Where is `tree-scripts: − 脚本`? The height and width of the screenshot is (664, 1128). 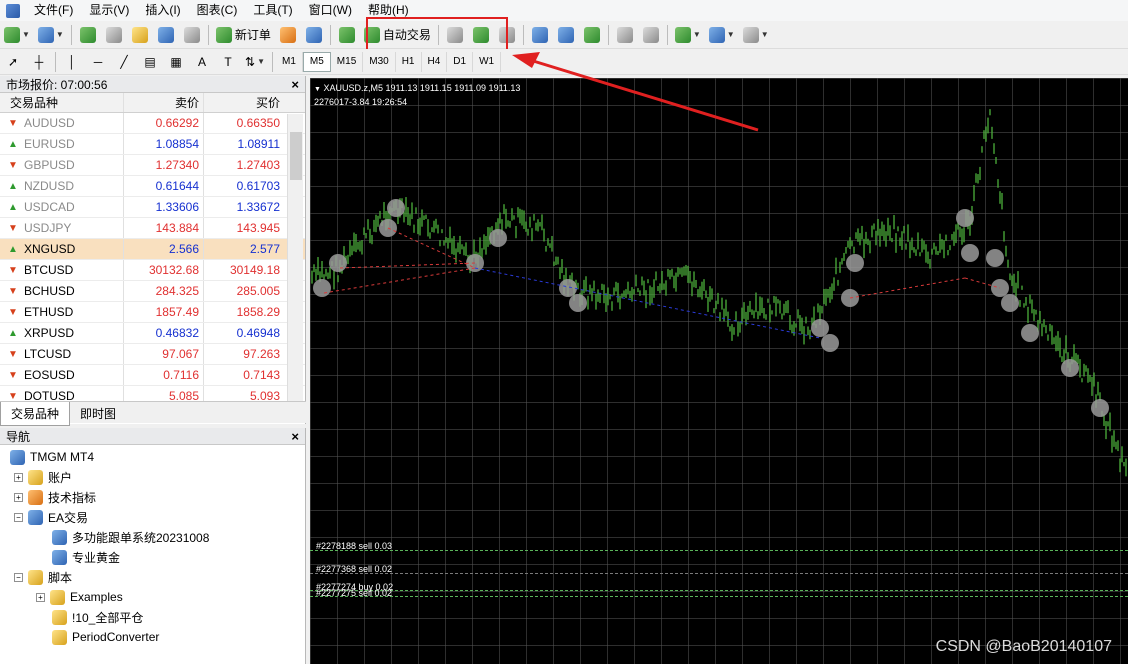
tree-scripts: − 脚本 is located at coordinates (43, 577).